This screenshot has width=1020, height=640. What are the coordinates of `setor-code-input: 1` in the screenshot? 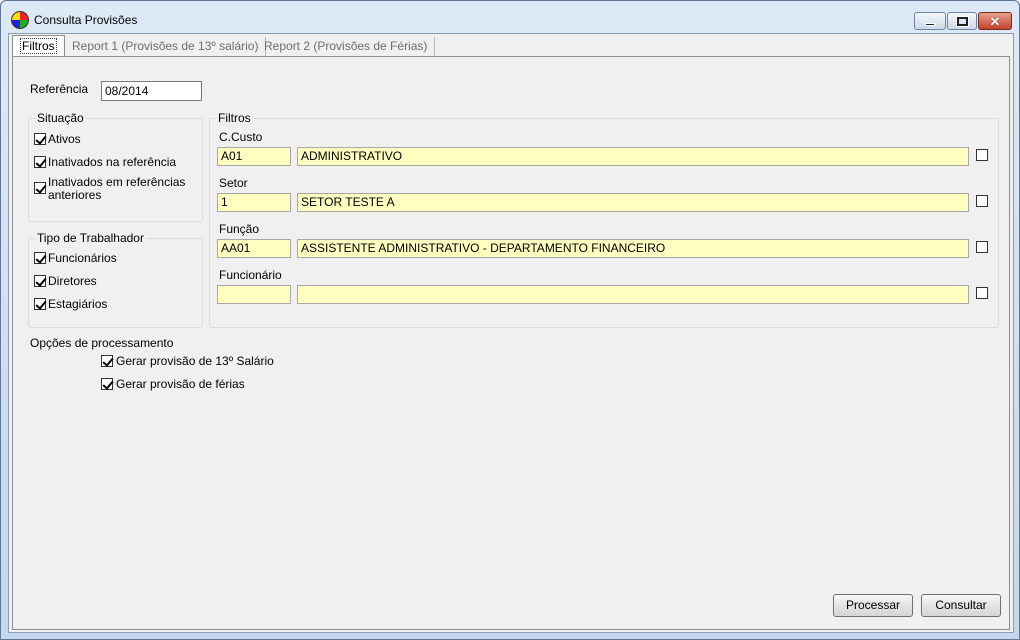 It's located at (254, 202).